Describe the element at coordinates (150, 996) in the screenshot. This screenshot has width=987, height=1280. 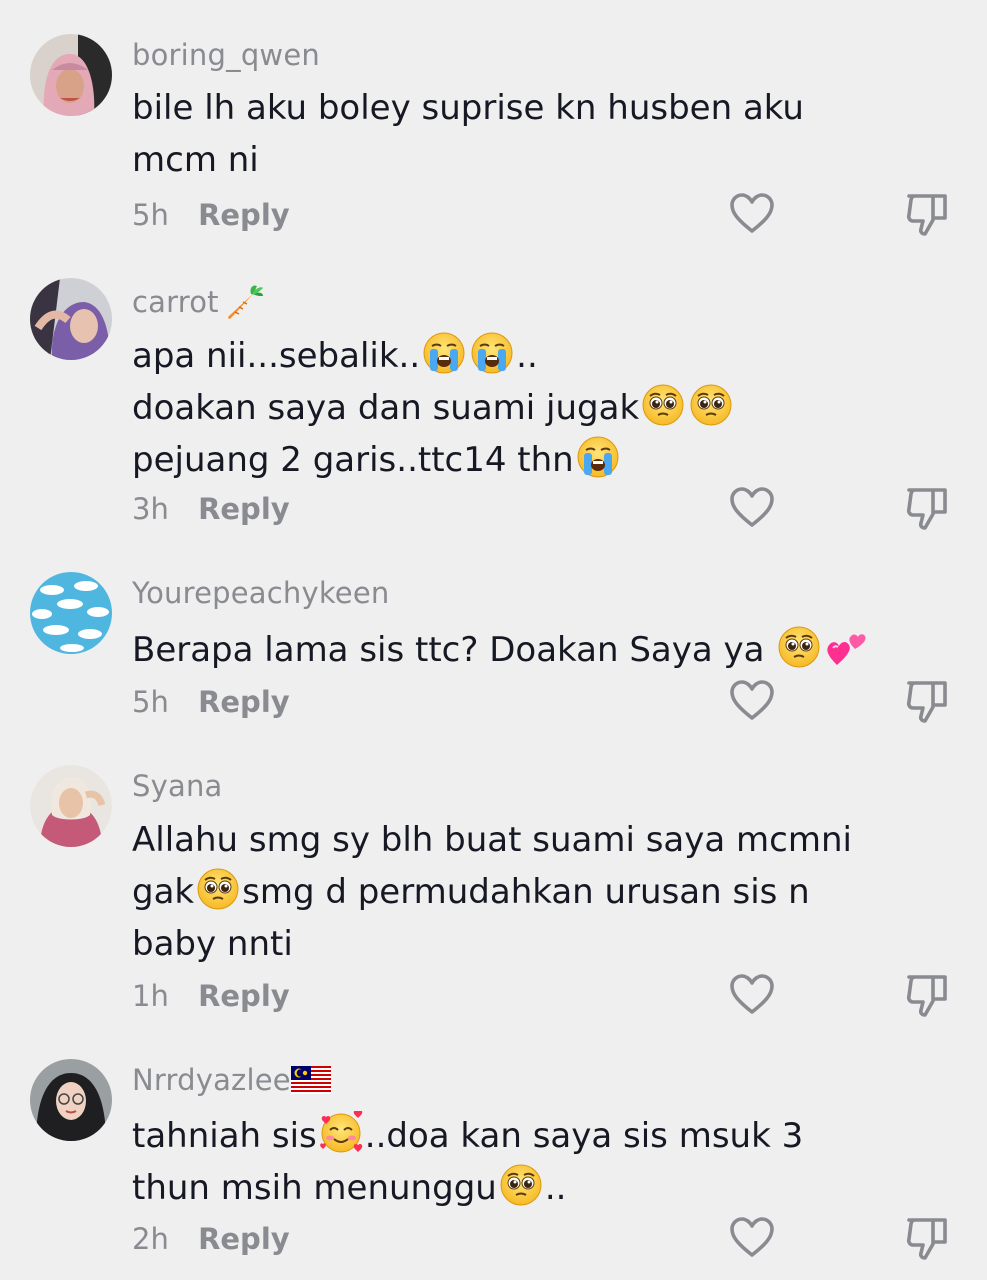
I see `comment-time: 1h` at that location.